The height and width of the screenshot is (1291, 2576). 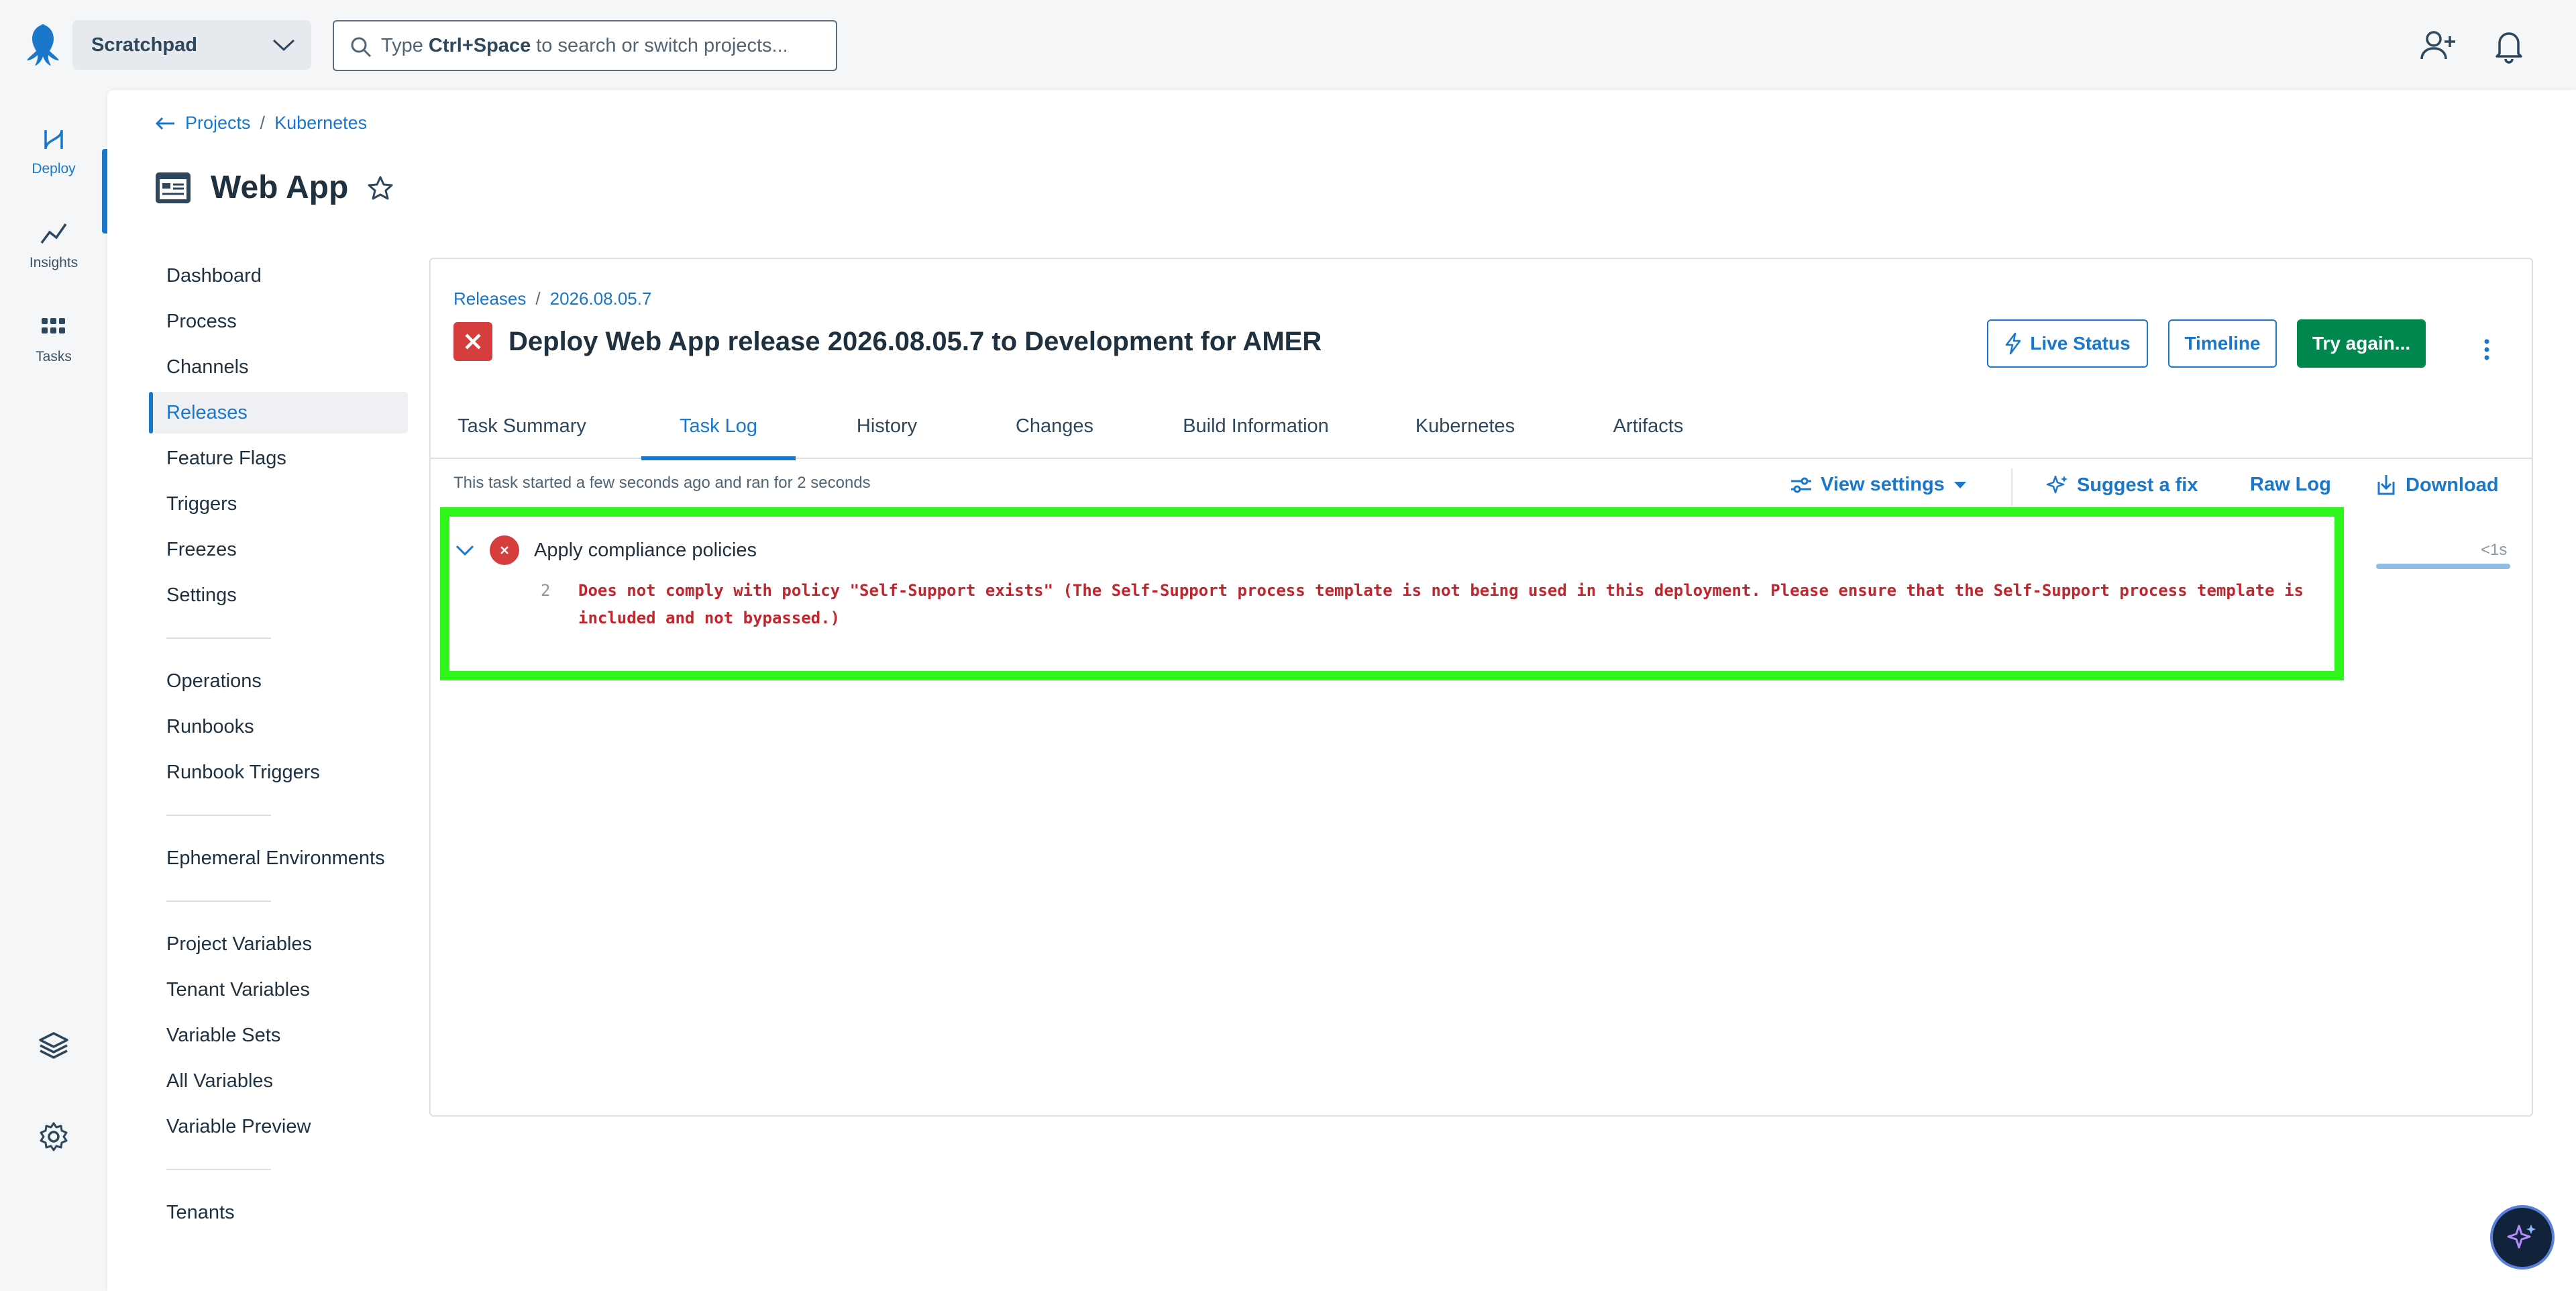 I want to click on nav-item-triggers: Triggers, so click(x=278, y=504).